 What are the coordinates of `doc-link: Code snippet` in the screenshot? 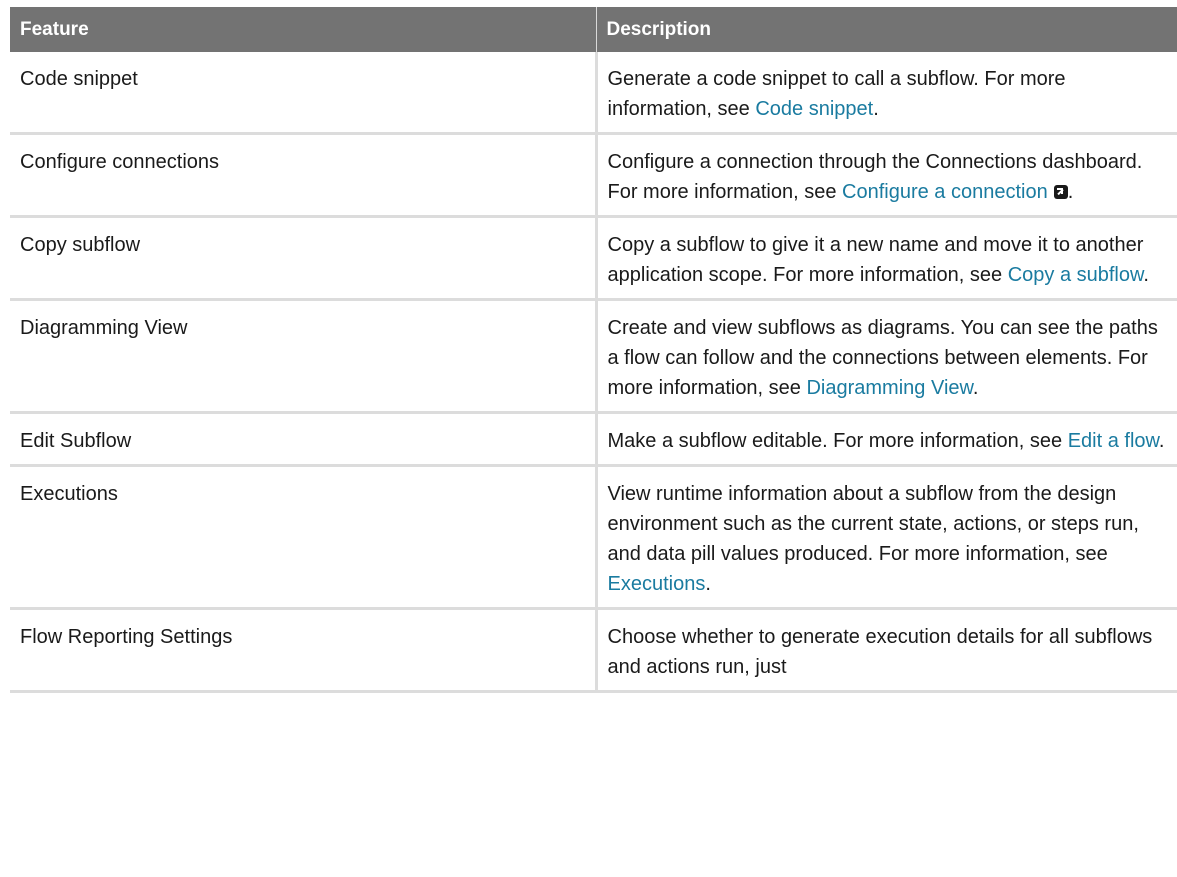 It's located at (814, 109).